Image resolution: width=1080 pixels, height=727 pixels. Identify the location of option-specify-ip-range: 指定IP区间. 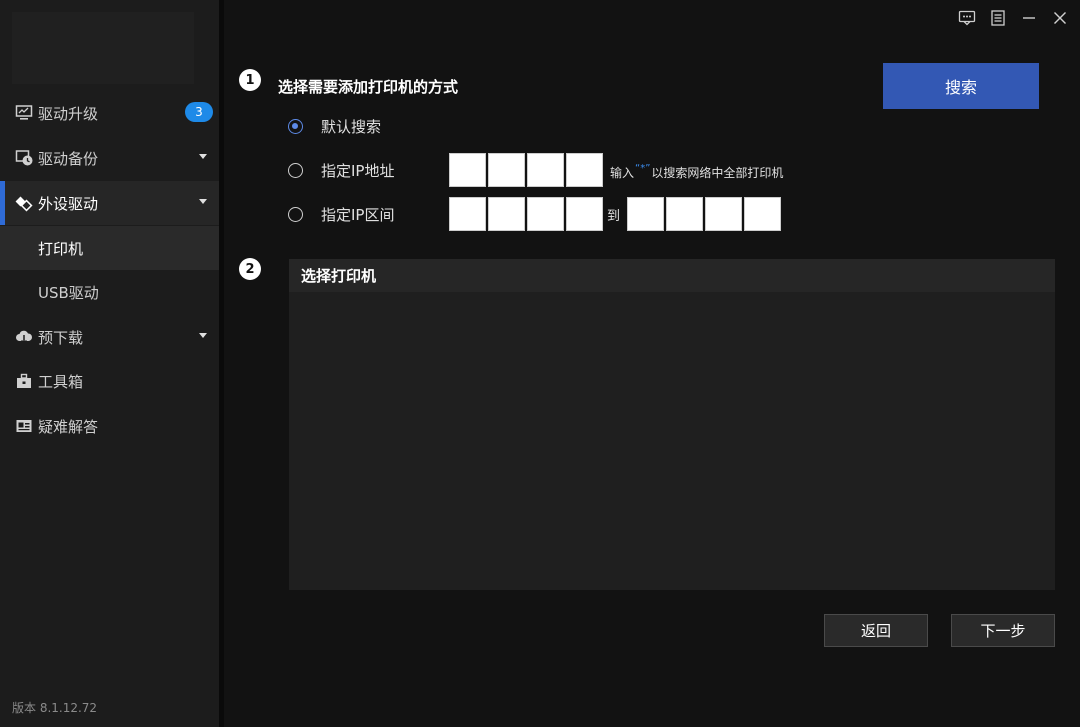
(341, 214).